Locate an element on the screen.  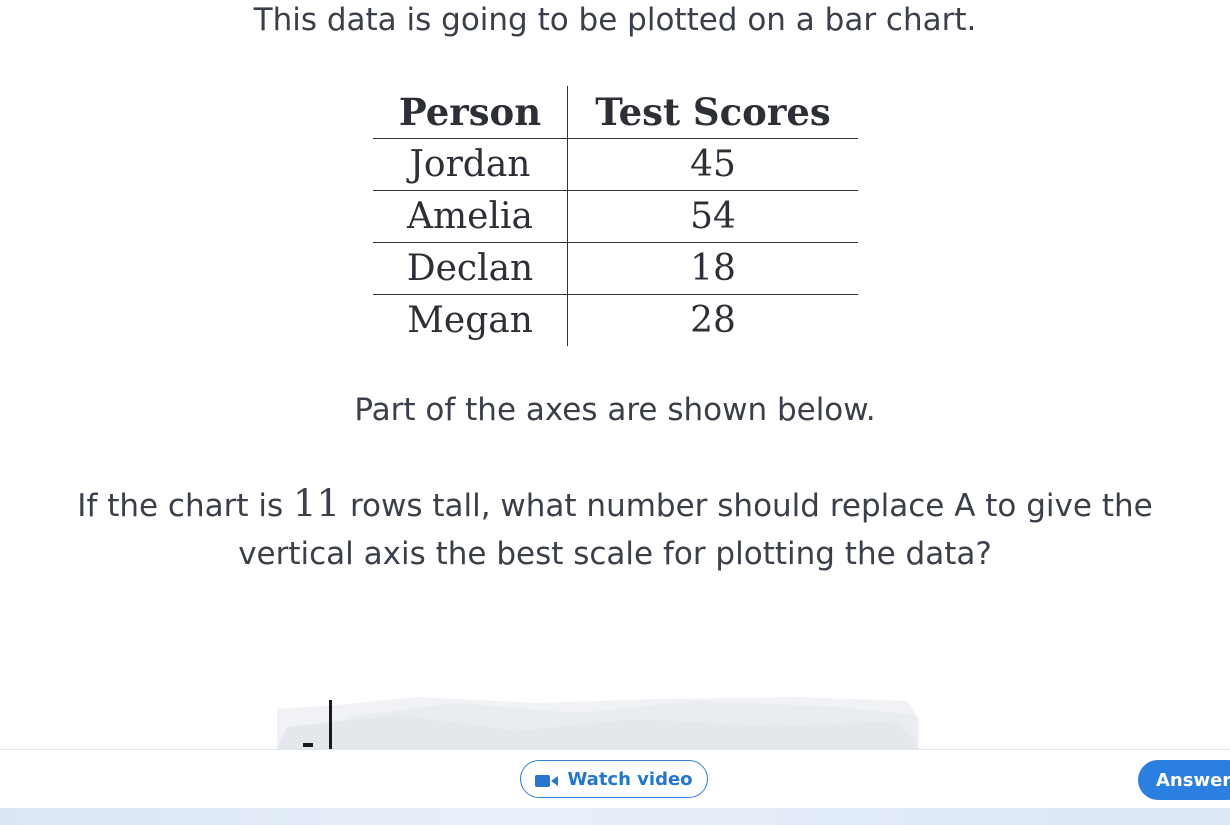
bottom-band is located at coordinates (615, 816).